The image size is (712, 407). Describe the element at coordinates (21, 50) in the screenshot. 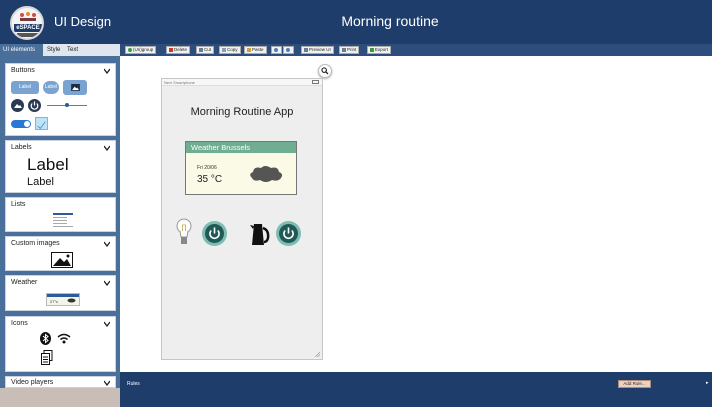

I see `tab-ui-elements: UI elements` at that location.